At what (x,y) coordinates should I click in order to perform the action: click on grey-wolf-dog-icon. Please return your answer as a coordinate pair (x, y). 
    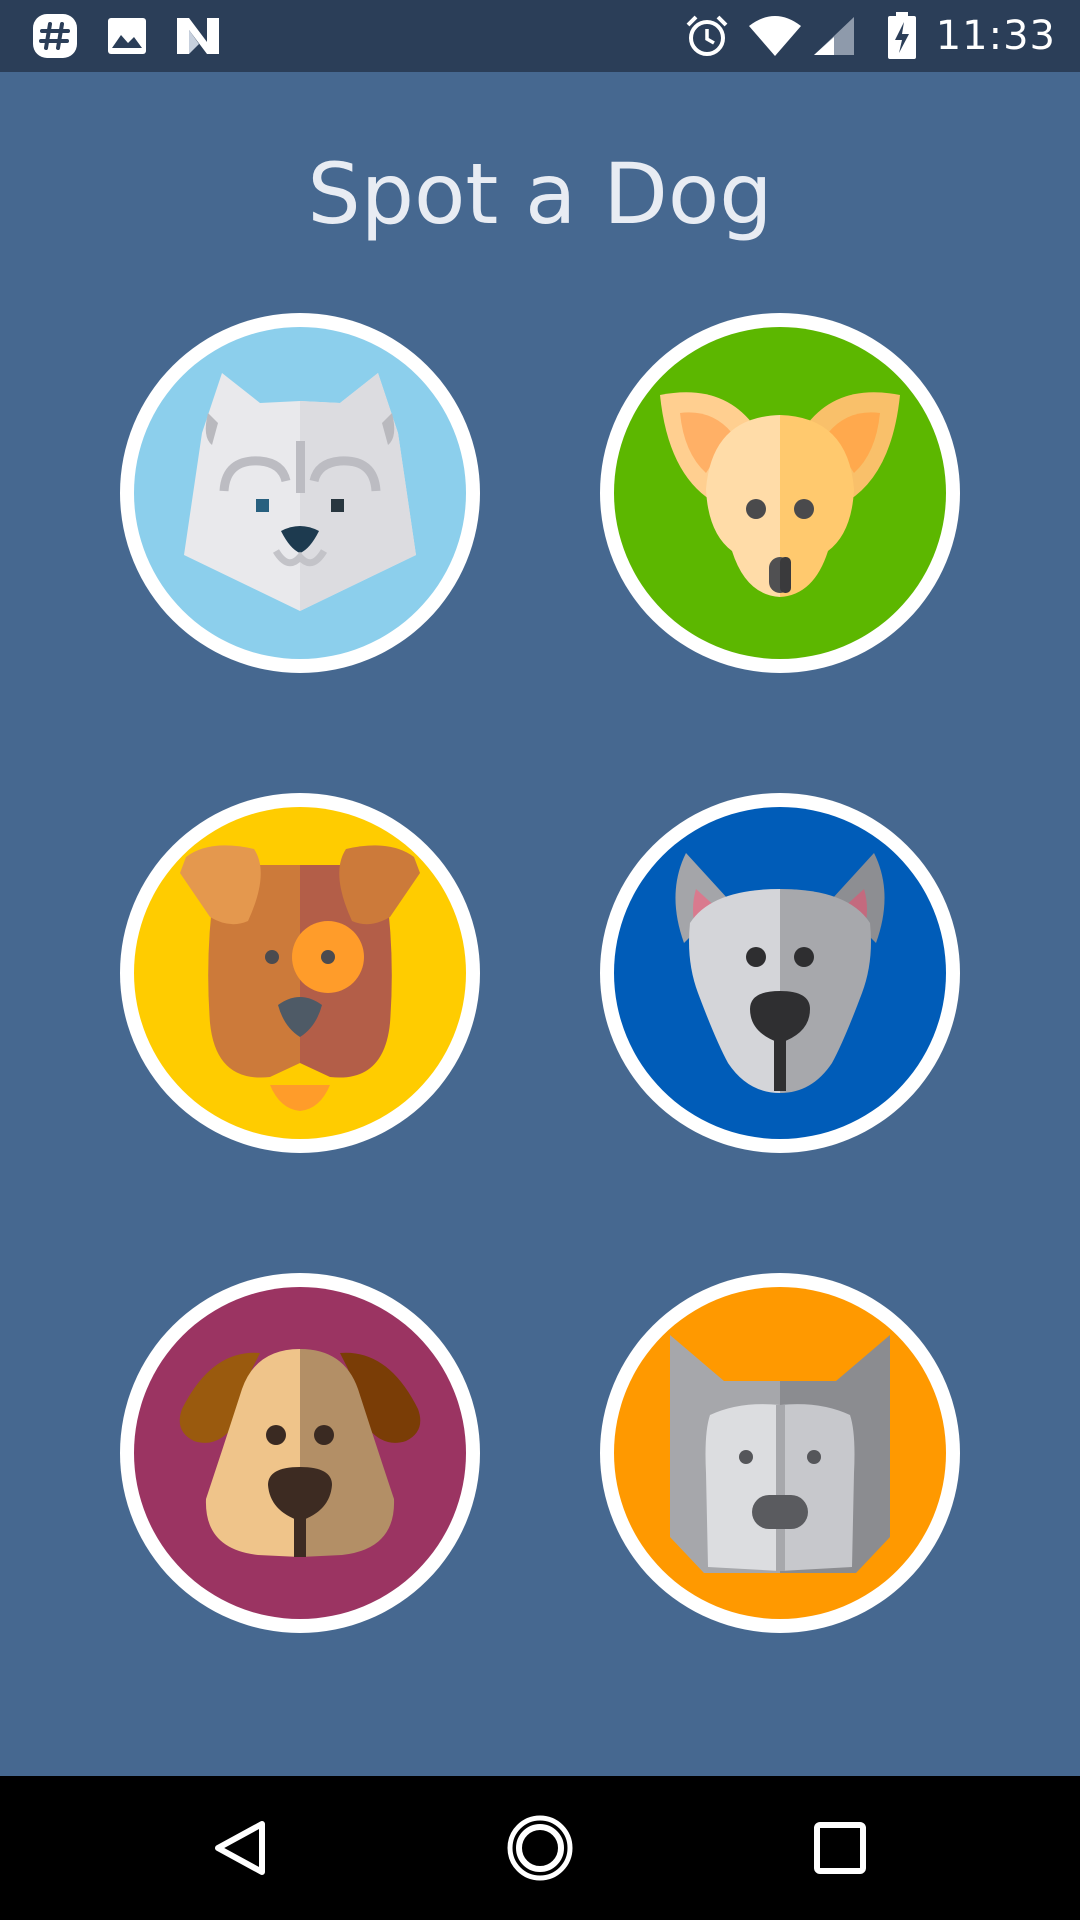
    Looking at the image, I should click on (780, 1453).